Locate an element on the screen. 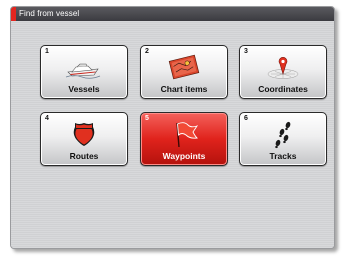 The height and width of the screenshot is (256, 346). dialog-title: Find from vessel is located at coordinates (49, 13).